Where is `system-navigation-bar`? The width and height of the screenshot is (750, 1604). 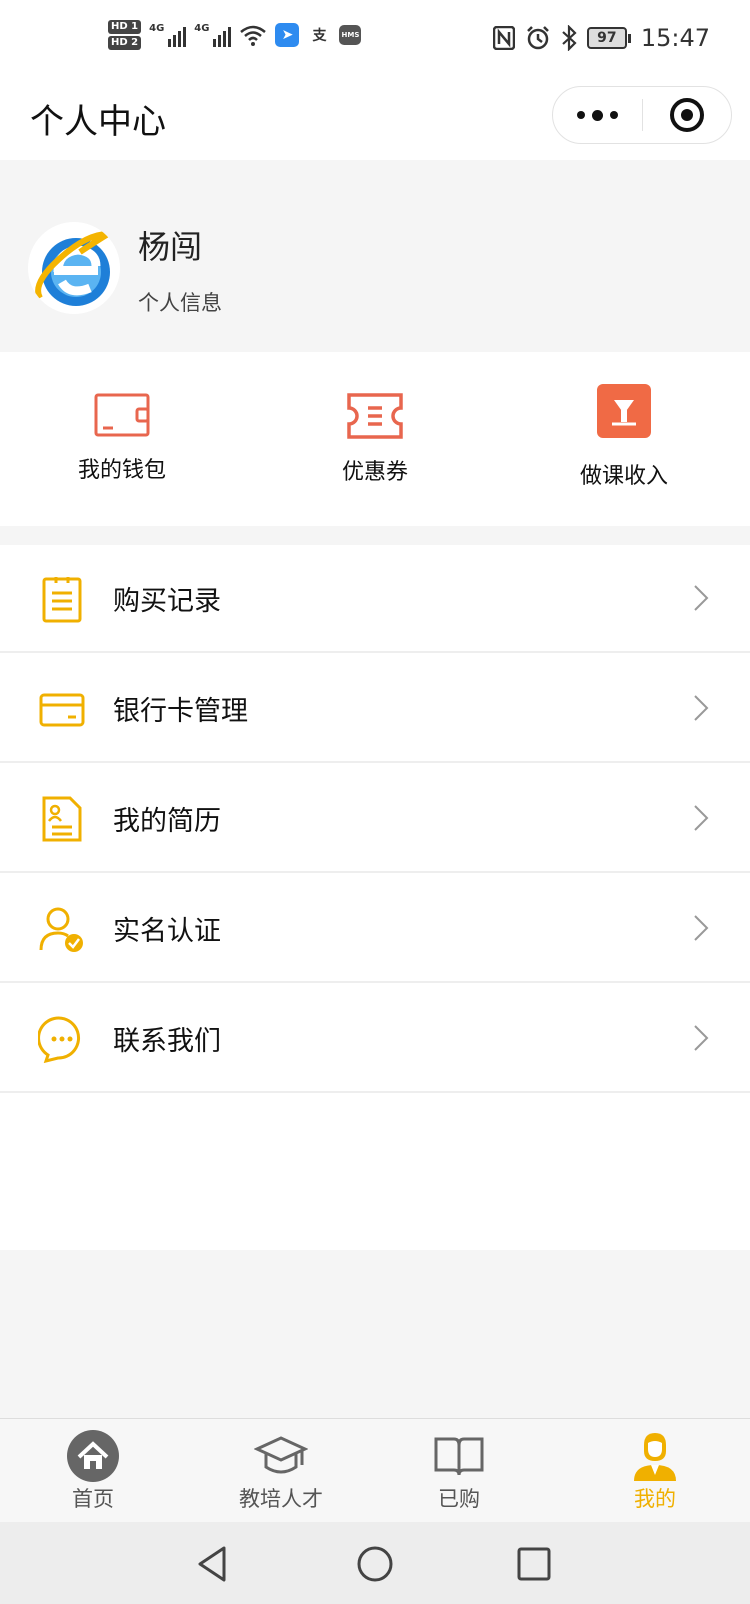 system-navigation-bar is located at coordinates (375, 1563).